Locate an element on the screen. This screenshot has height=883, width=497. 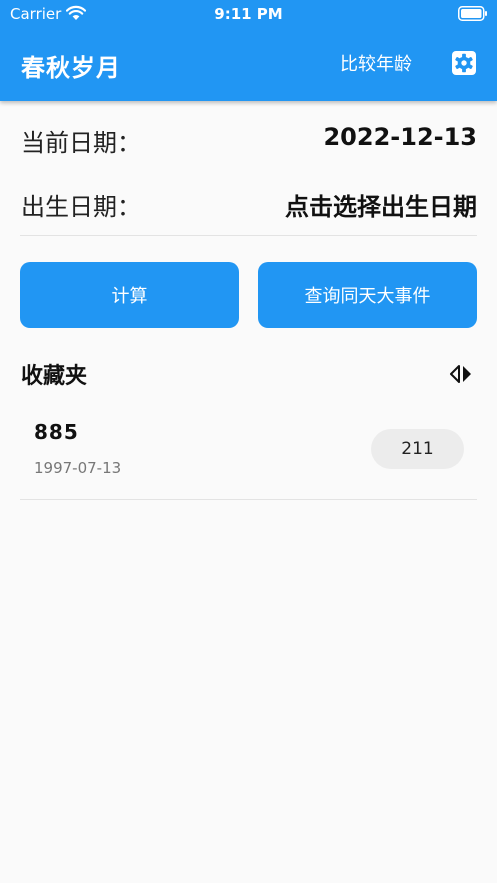
favorites-title: 收藏夹 is located at coordinates (54, 376).